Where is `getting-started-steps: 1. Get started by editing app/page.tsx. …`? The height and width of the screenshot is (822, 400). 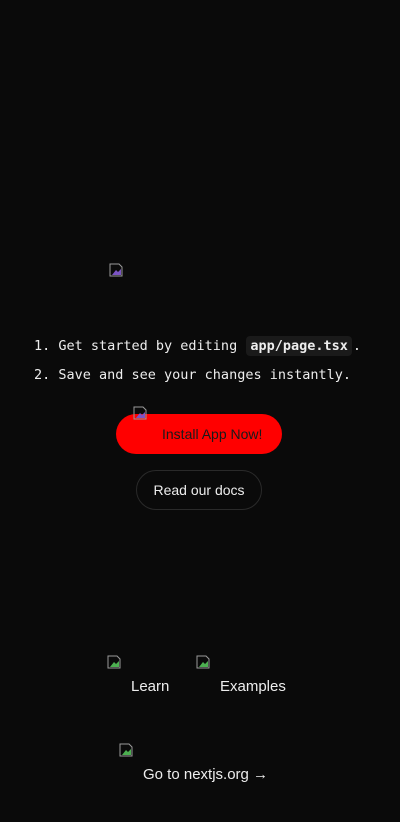
getting-started-steps: 1. Get started by editing app/page.tsx. … is located at coordinates (197, 361).